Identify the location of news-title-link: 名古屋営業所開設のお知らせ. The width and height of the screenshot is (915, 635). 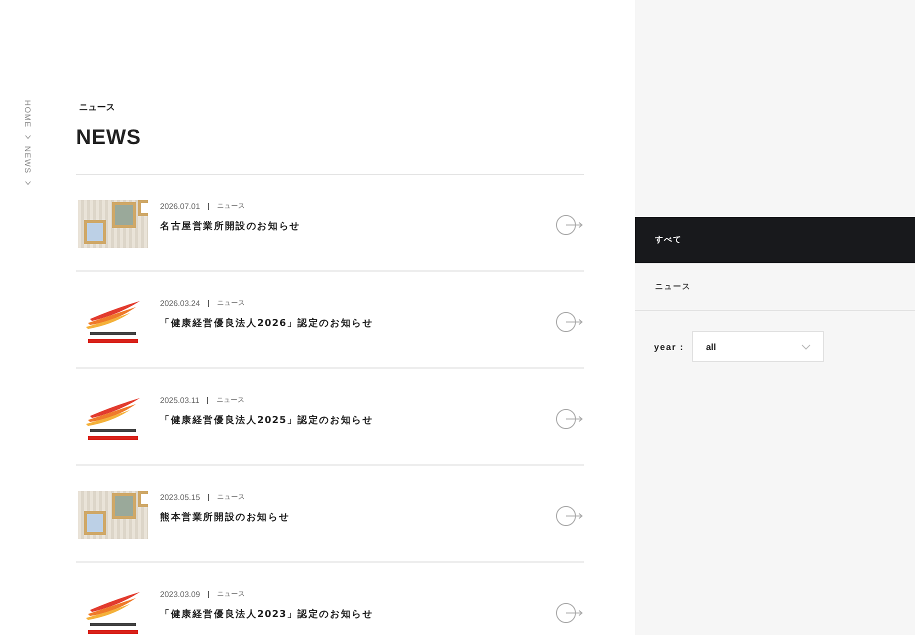
(358, 226).